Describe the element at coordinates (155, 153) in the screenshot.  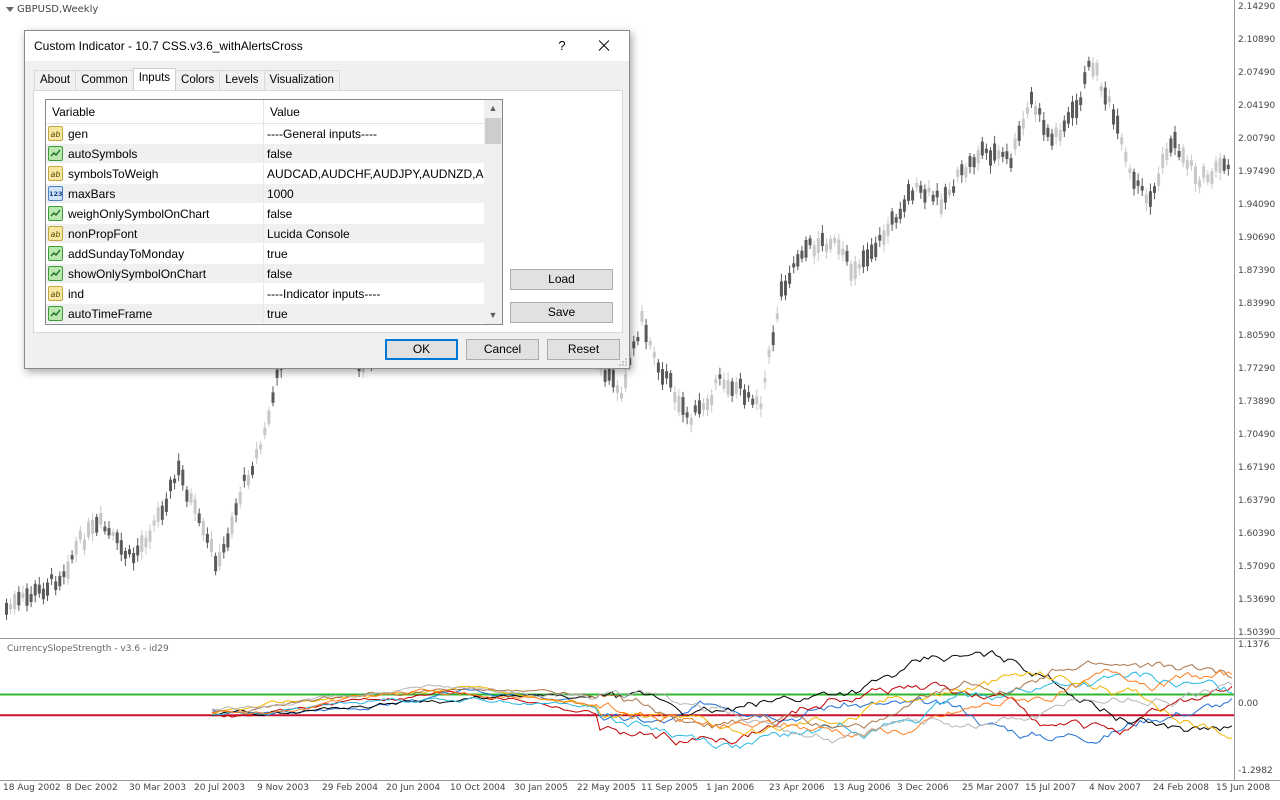
I see `variable-cell: autoSymbols` at that location.